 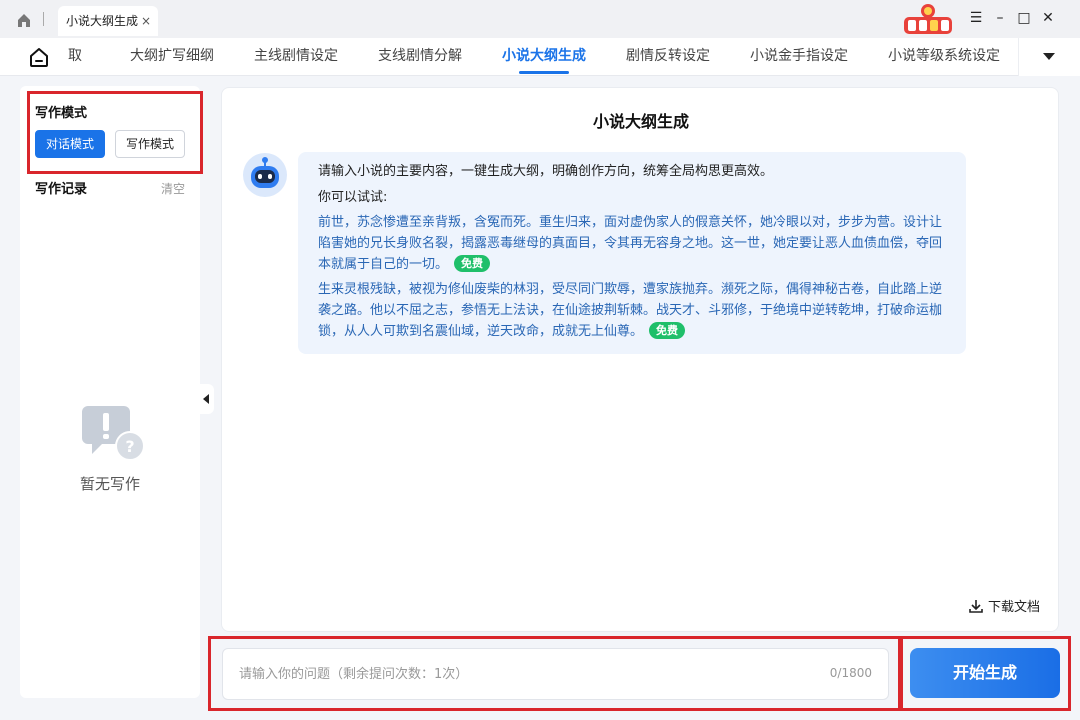 I want to click on highlight-box-mode, so click(x=115, y=132).